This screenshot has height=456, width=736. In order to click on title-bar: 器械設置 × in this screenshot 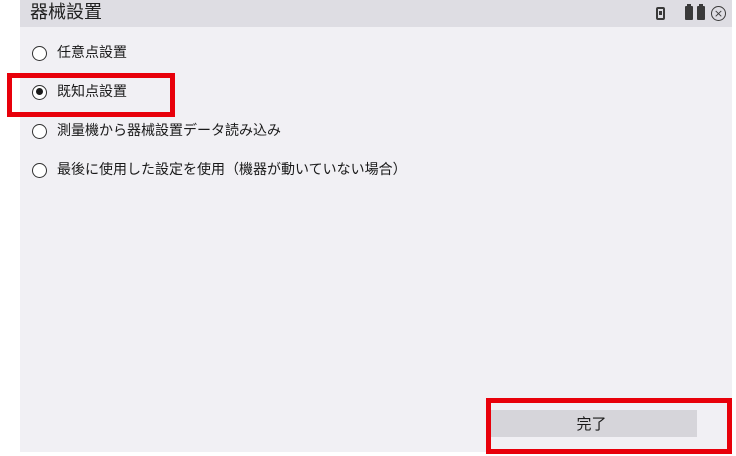, I will do `click(376, 13)`.